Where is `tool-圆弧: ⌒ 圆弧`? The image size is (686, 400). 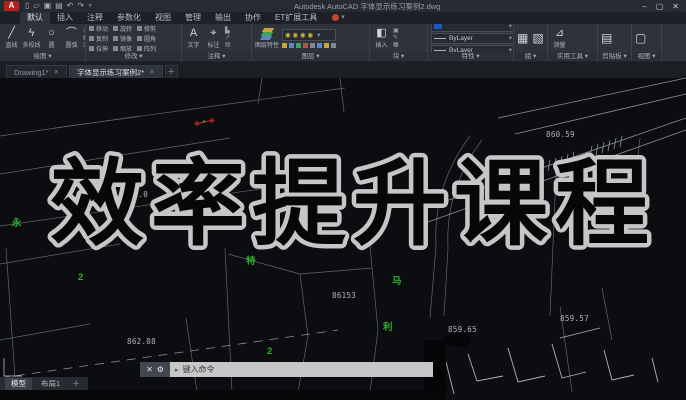
tool-圆弧: ⌒ 圆弧 is located at coordinates (71, 38).